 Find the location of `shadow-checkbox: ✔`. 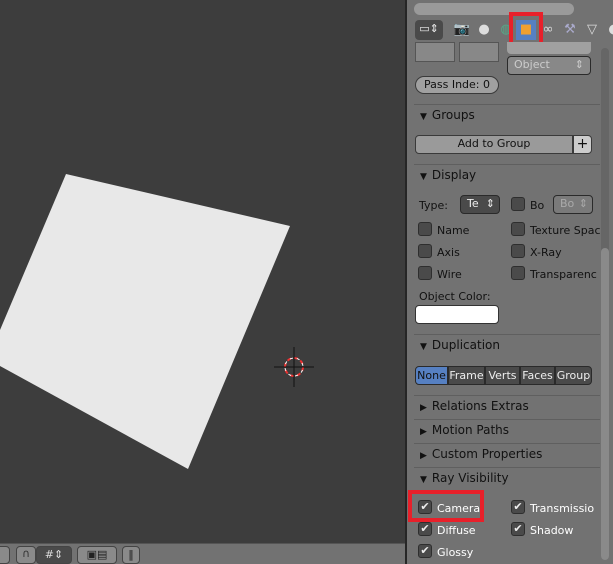

shadow-checkbox: ✔ is located at coordinates (518, 529).